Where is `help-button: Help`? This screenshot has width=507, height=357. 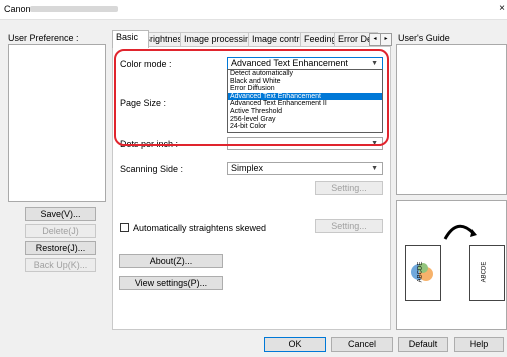 help-button: Help is located at coordinates (479, 344).